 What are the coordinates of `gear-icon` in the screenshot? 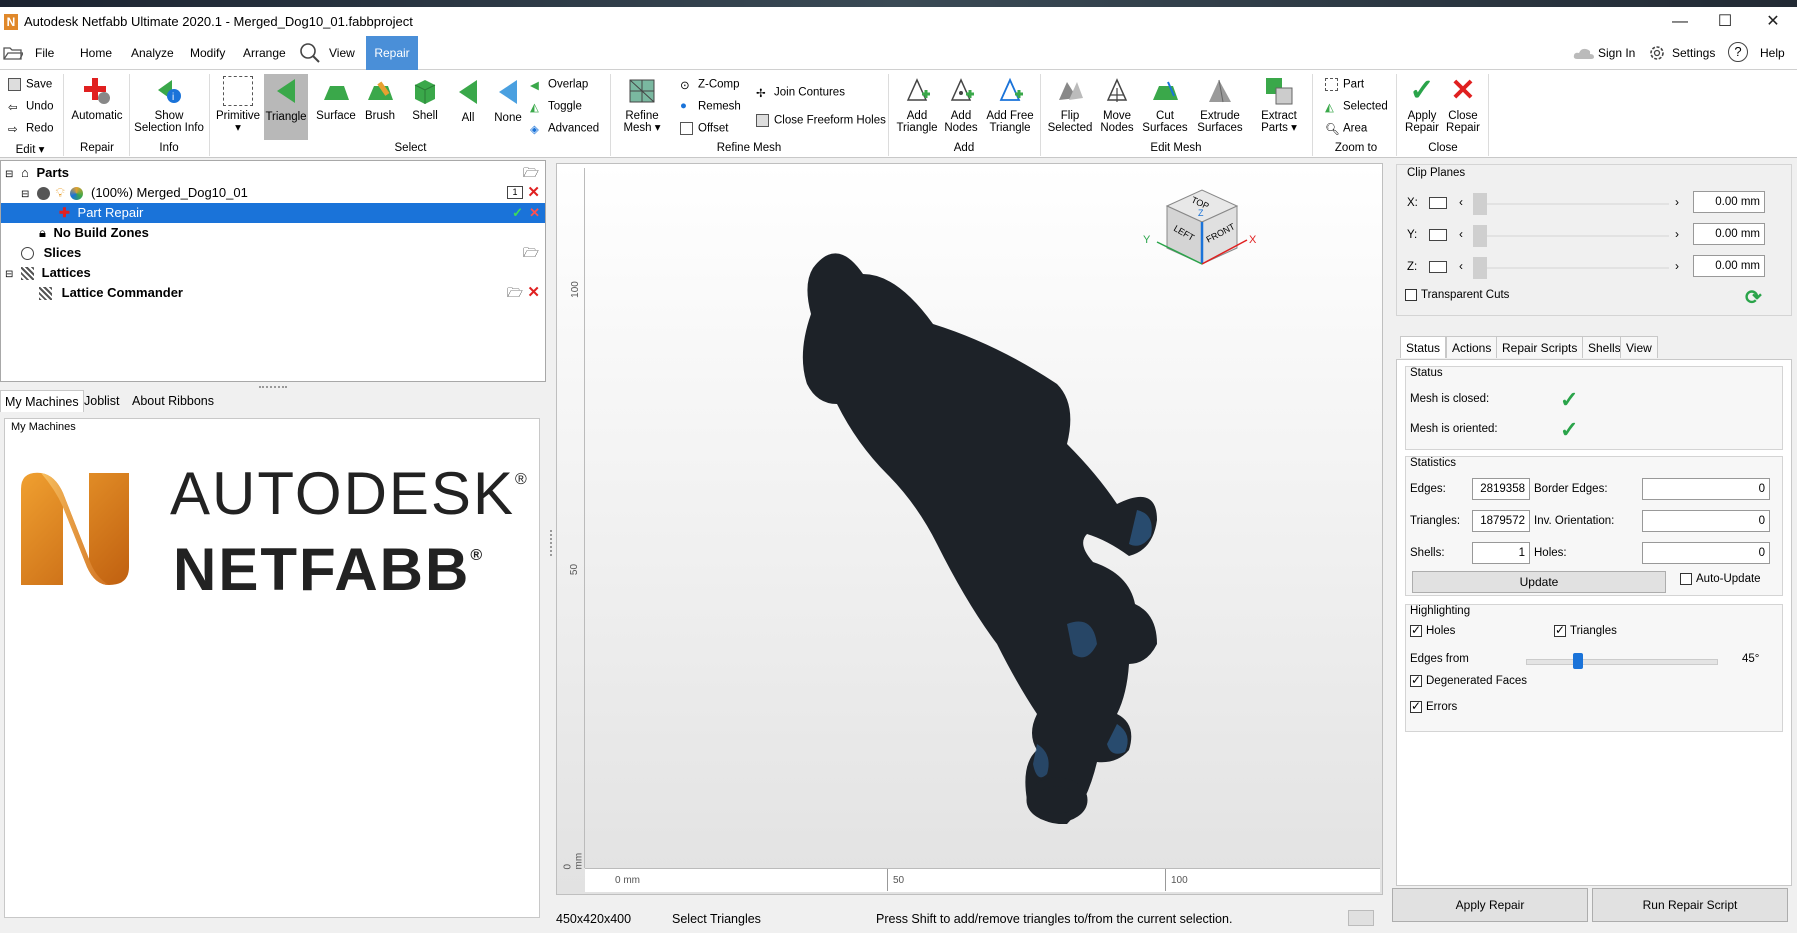 It's located at (1657, 53).